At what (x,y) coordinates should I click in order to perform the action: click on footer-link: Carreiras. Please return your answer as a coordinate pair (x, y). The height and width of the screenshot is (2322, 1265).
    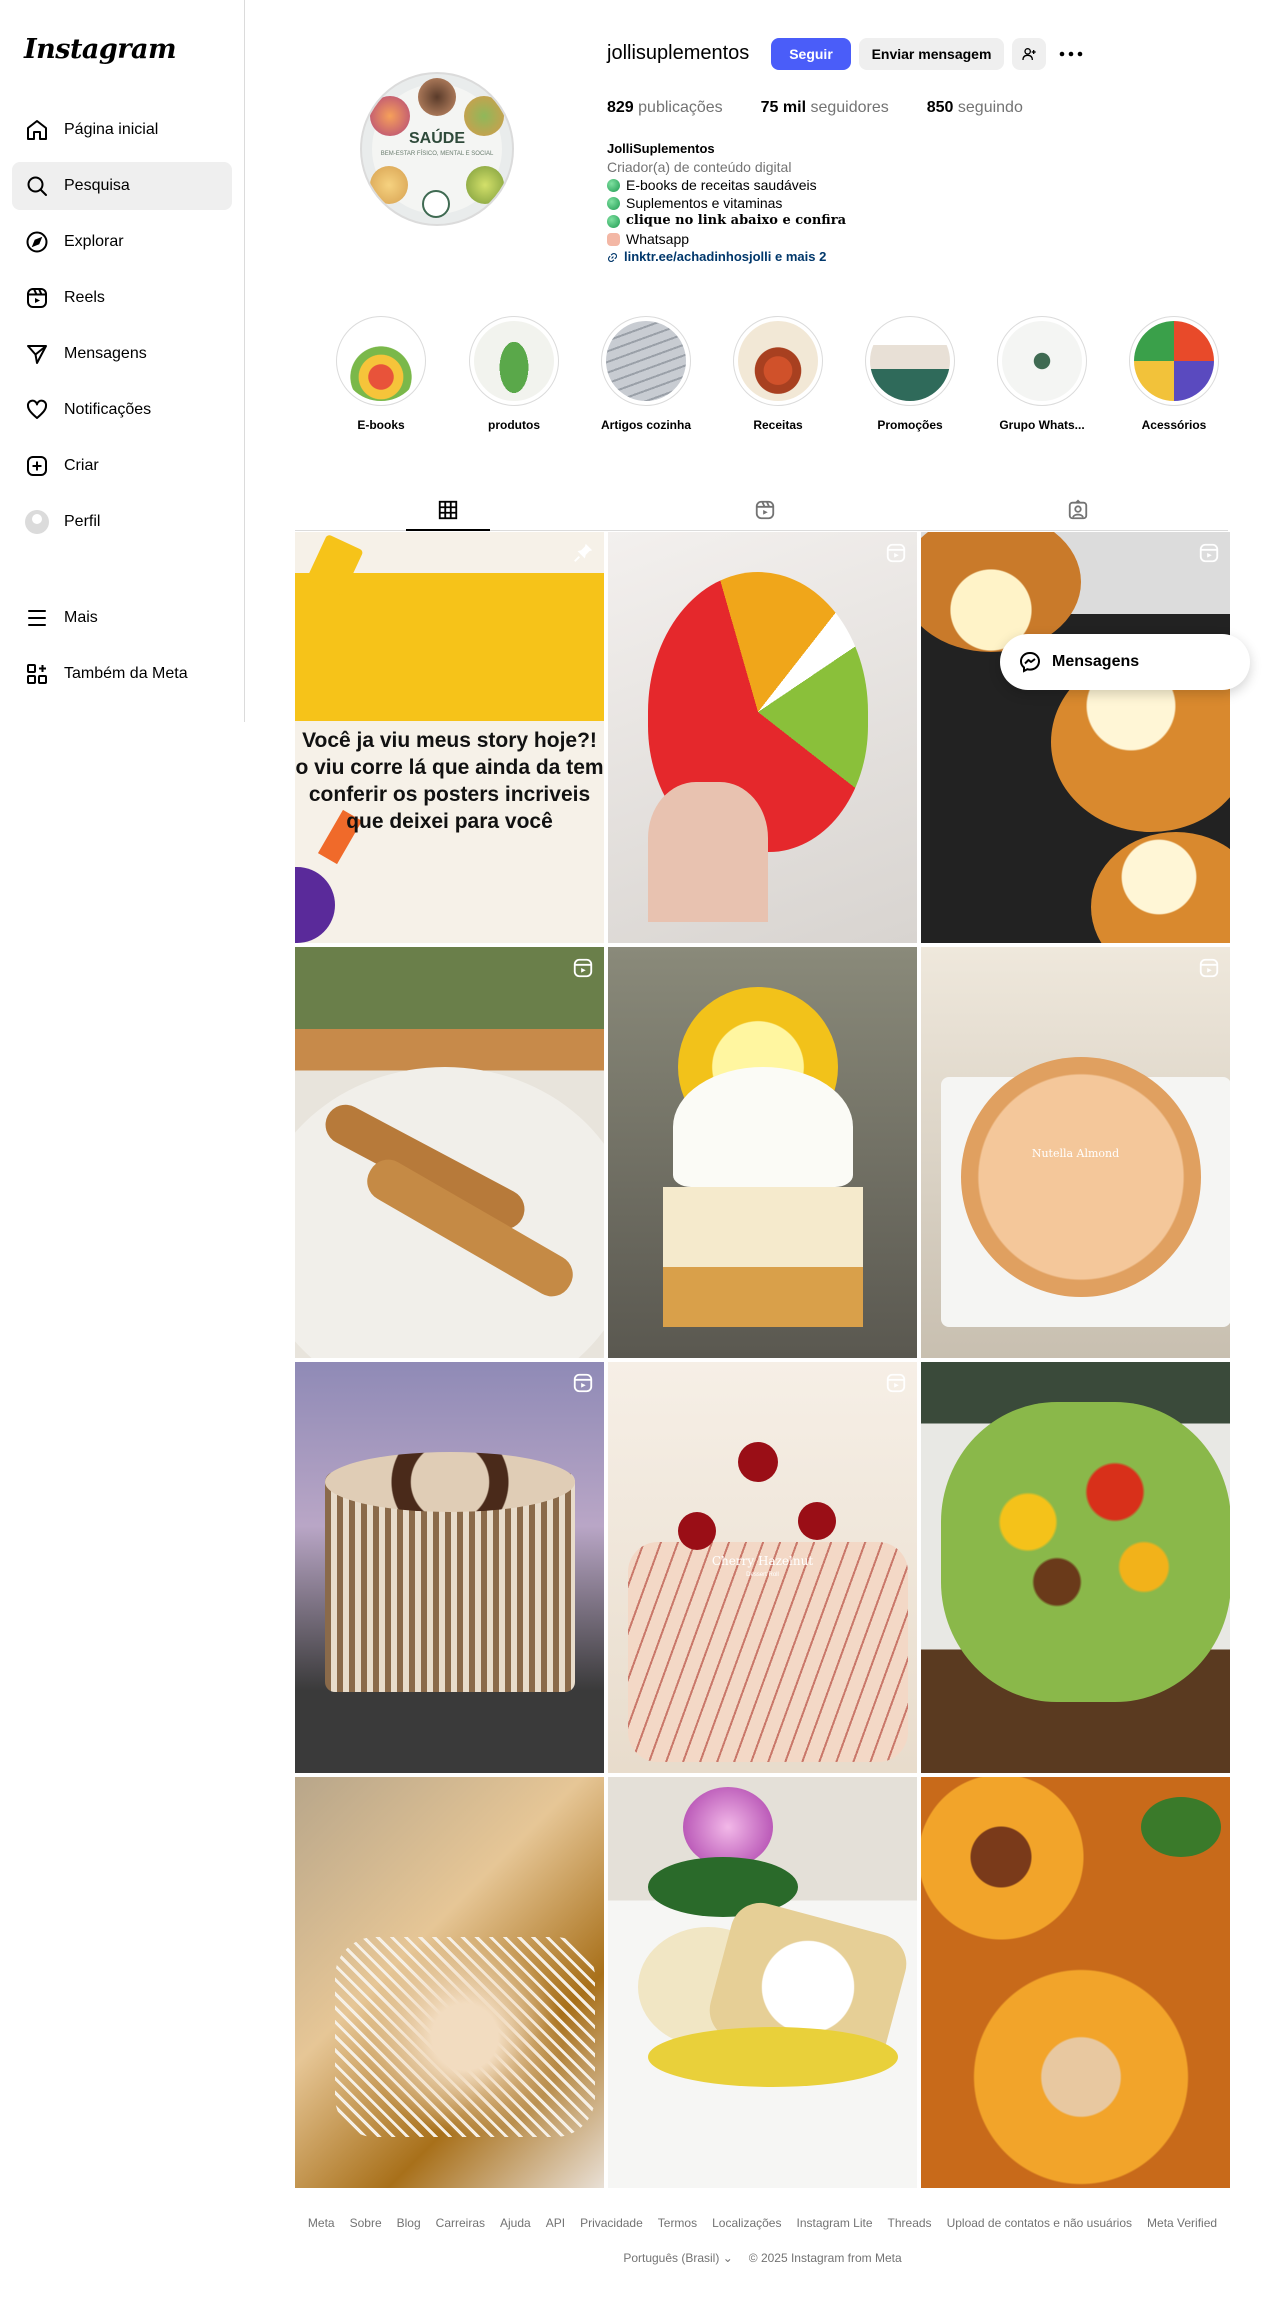
    Looking at the image, I should click on (460, 2223).